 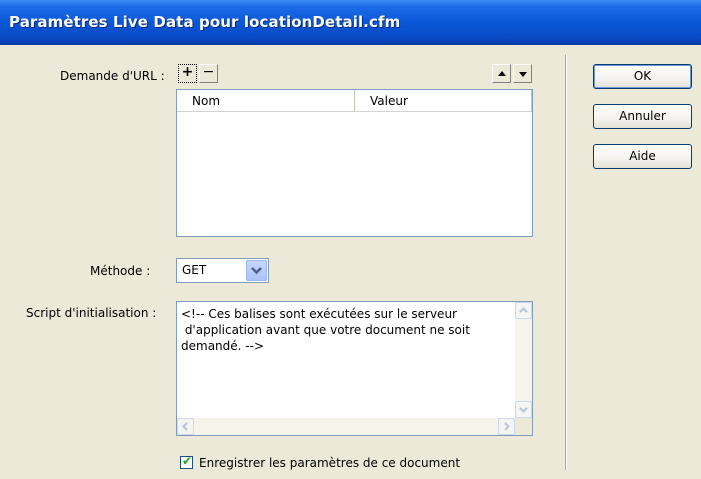 I want to click on chevron-down-icon, so click(x=256, y=271).